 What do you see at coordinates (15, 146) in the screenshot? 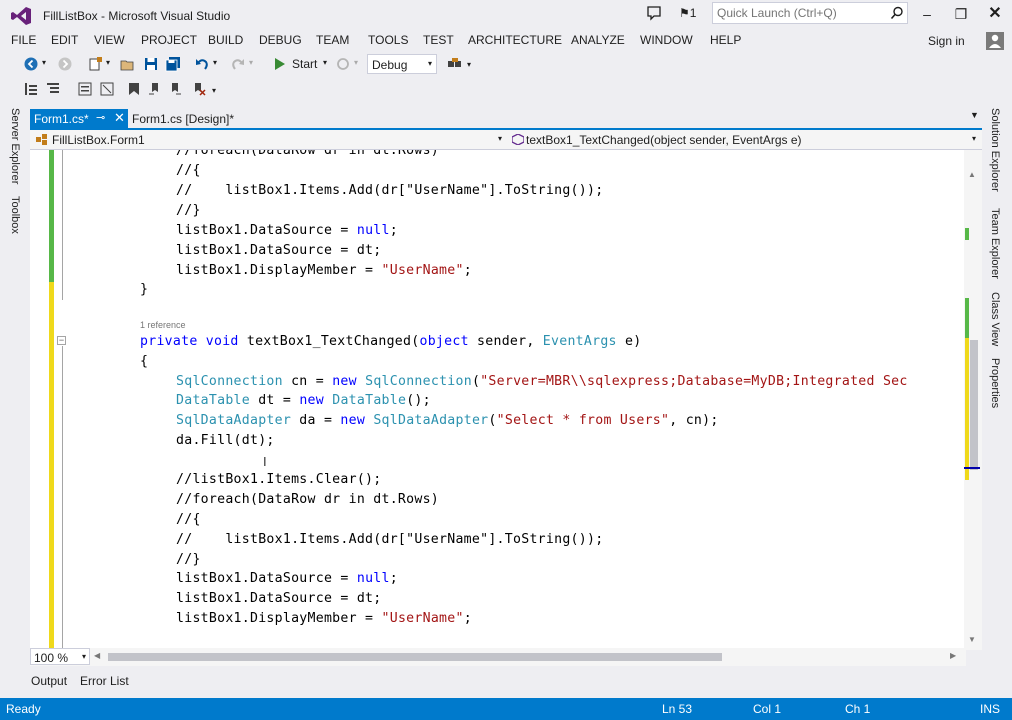
I see `server-explorer-tab: Server Explorer` at bounding box center [15, 146].